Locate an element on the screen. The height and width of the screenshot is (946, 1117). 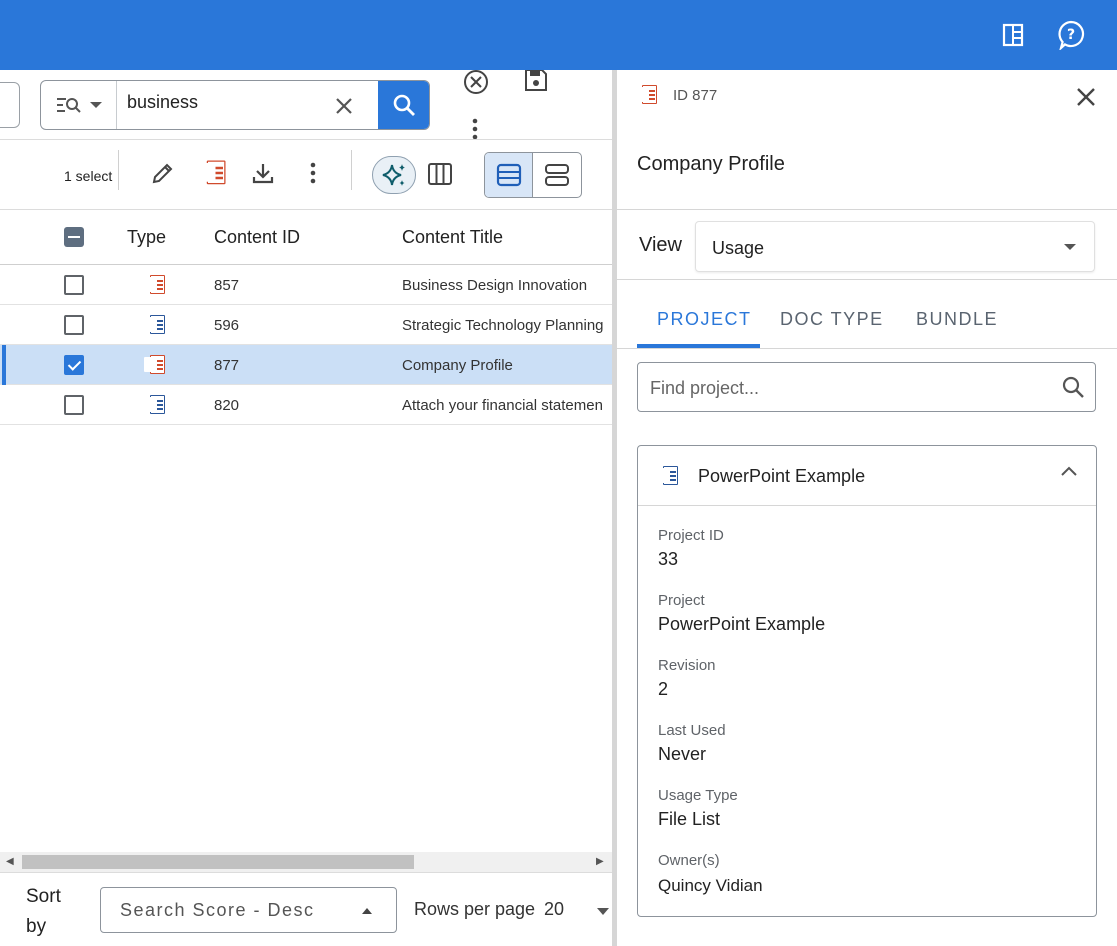
rows-per-page-select: 20 is located at coordinates (554, 909).